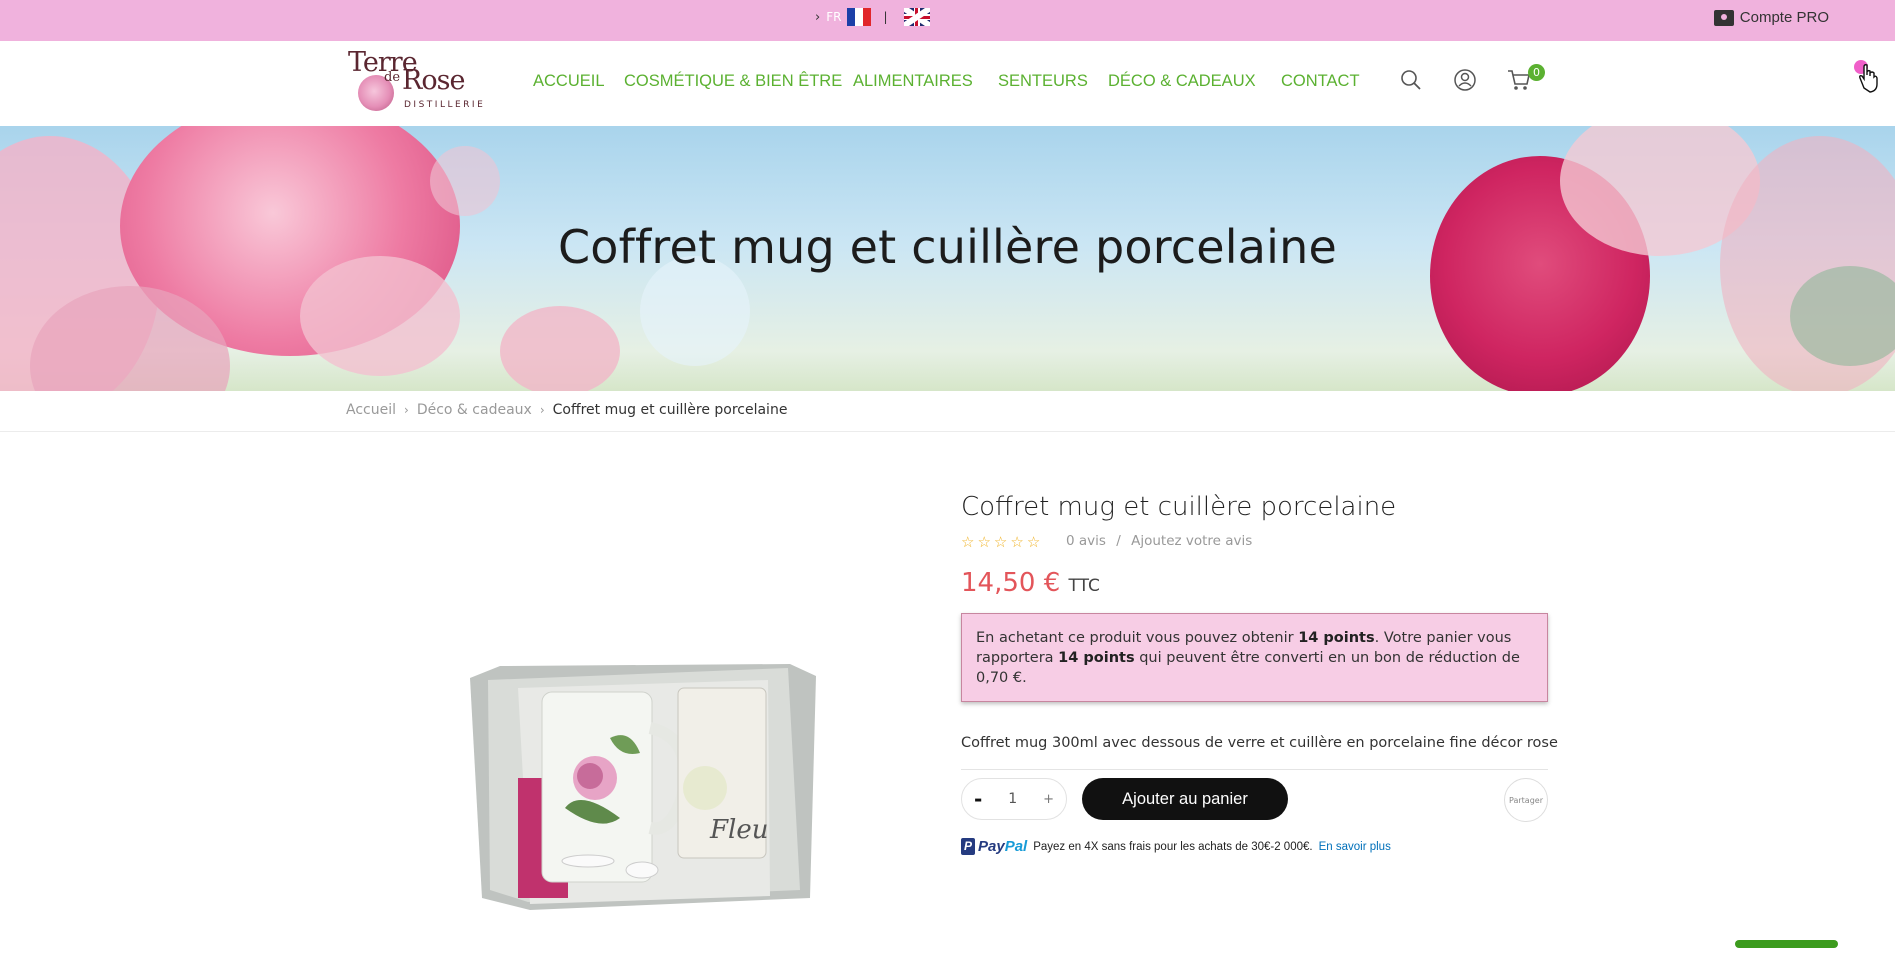 This screenshot has width=1895, height=958. I want to click on product-title: Coffret mug et cuillère porcelaine, so click(1179, 507).